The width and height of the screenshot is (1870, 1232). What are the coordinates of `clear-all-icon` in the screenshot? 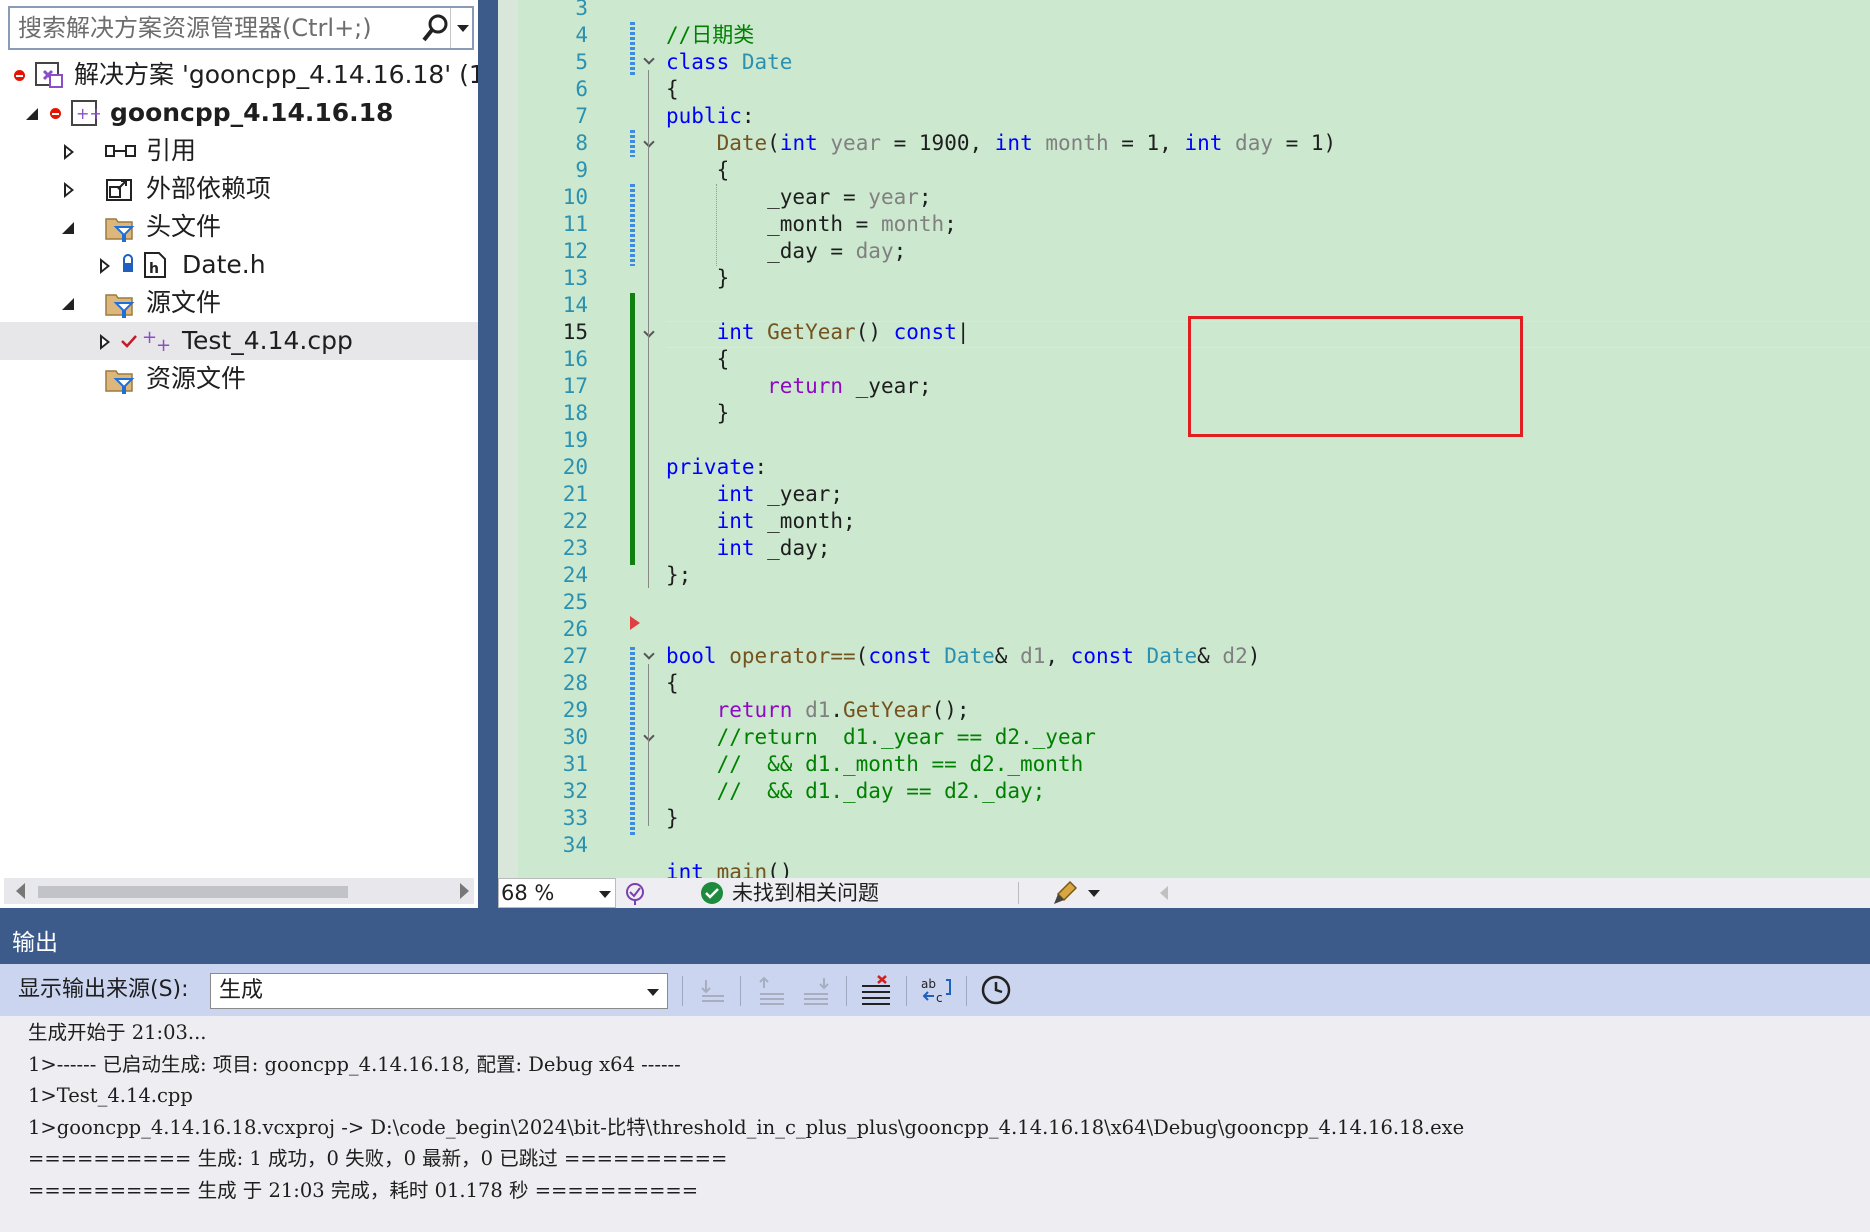 It's located at (876, 990).